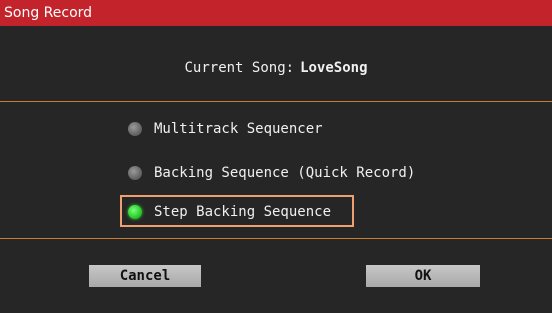 The width and height of the screenshot is (552, 313). I want to click on option-step-backing-sequence: Step Backing Sequence, so click(229, 212).